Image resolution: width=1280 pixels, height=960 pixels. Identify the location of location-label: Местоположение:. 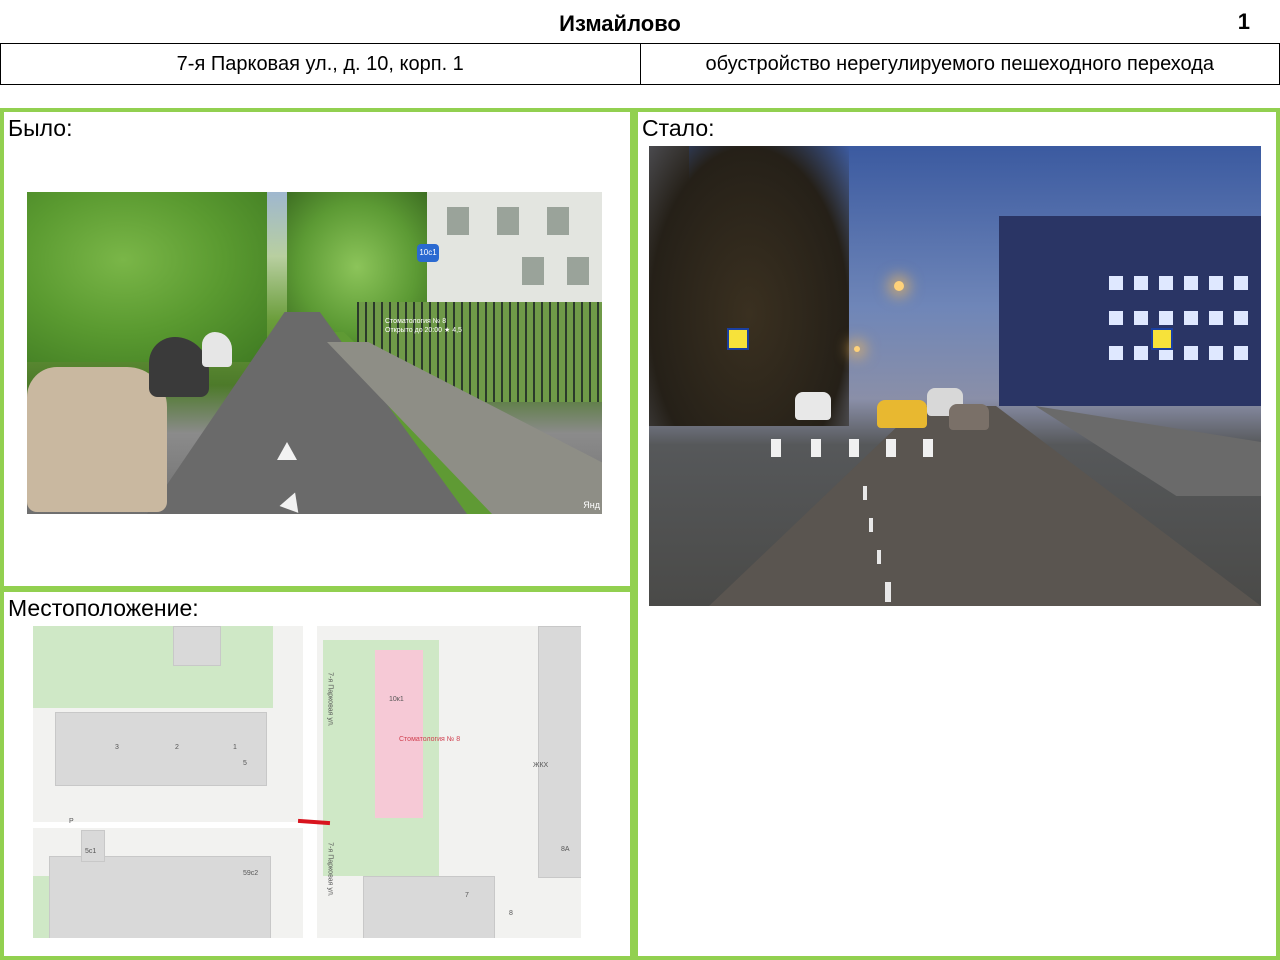
(103, 608).